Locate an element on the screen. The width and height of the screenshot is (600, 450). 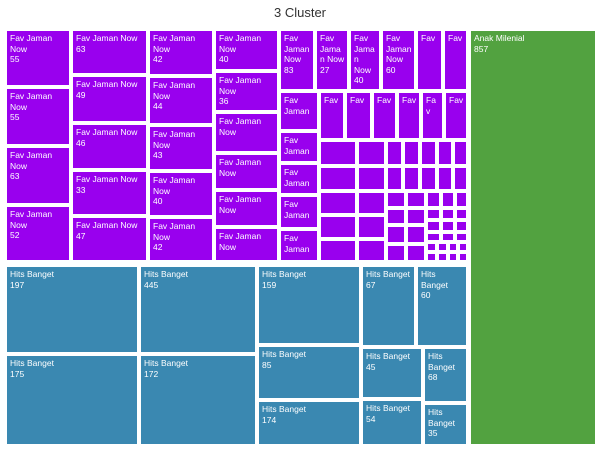
treemap-cell: Hits Banget 45 is located at coordinates (392, 373).